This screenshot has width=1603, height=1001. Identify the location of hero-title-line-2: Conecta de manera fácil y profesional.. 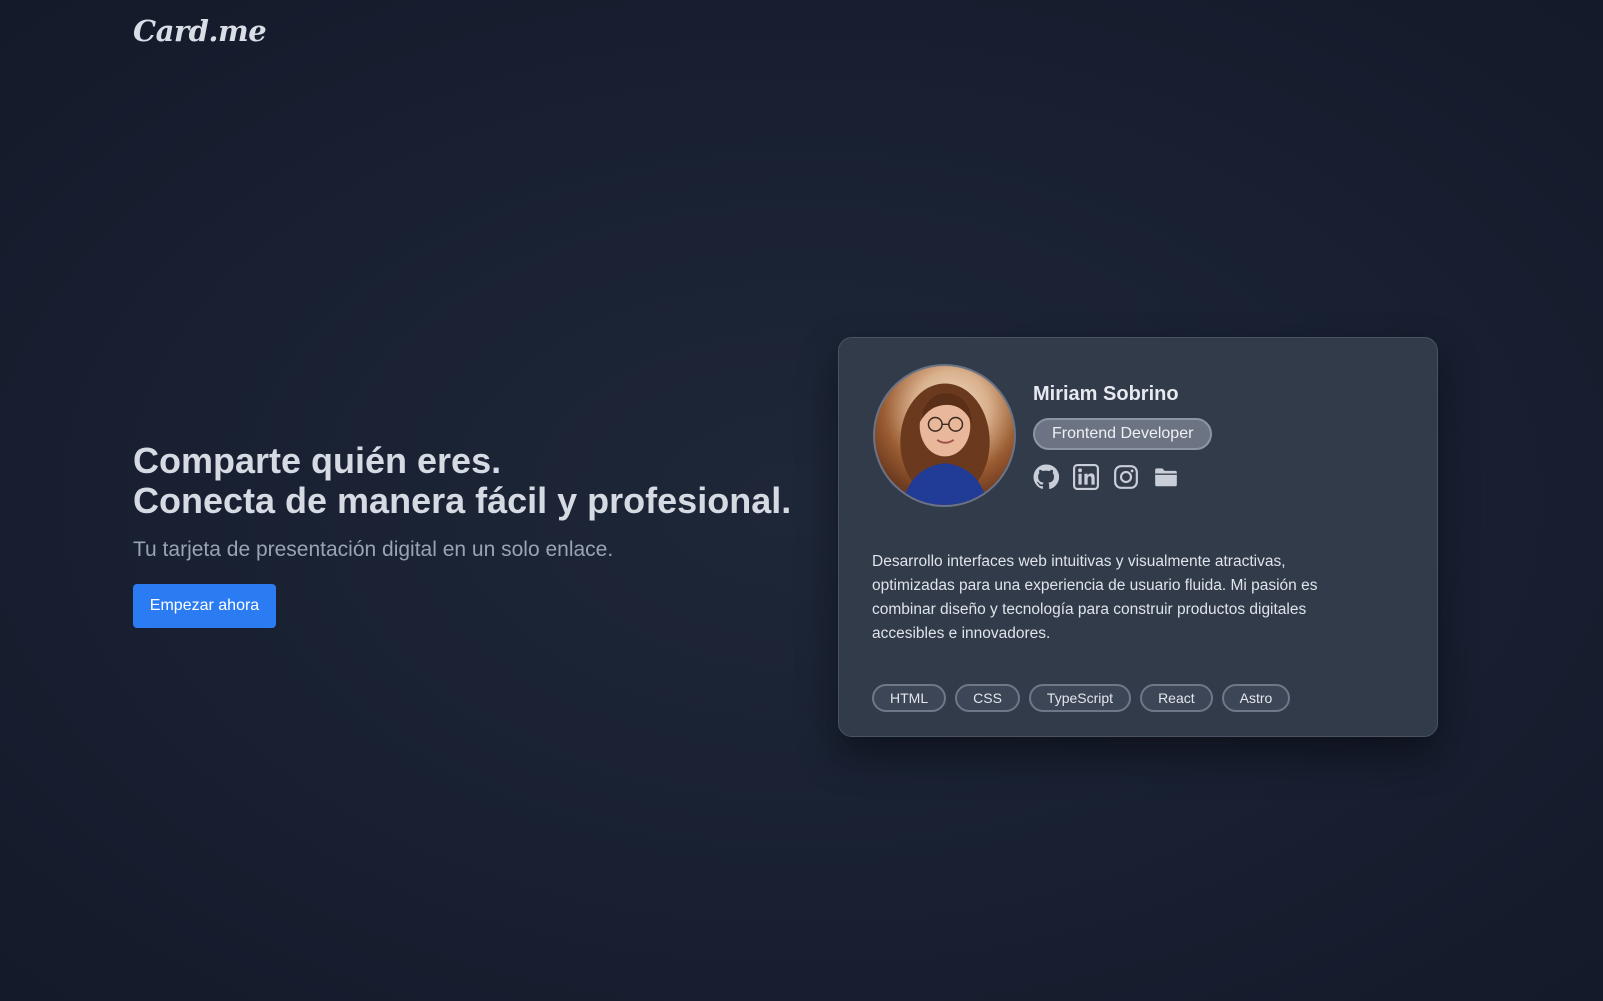
(462, 500).